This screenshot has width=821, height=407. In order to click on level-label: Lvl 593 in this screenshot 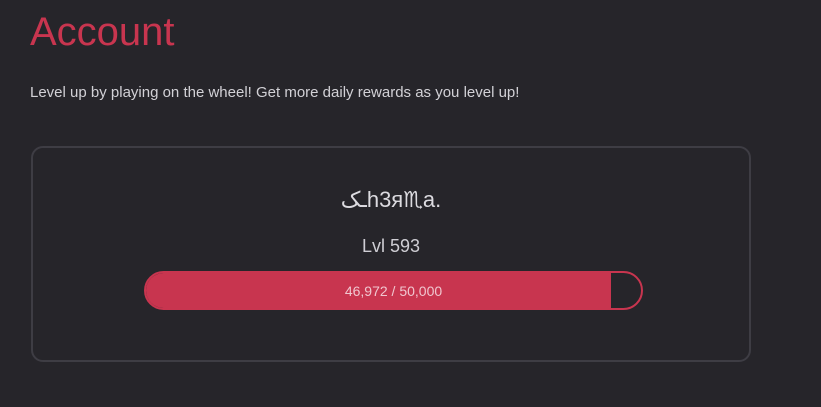, I will do `click(391, 246)`.